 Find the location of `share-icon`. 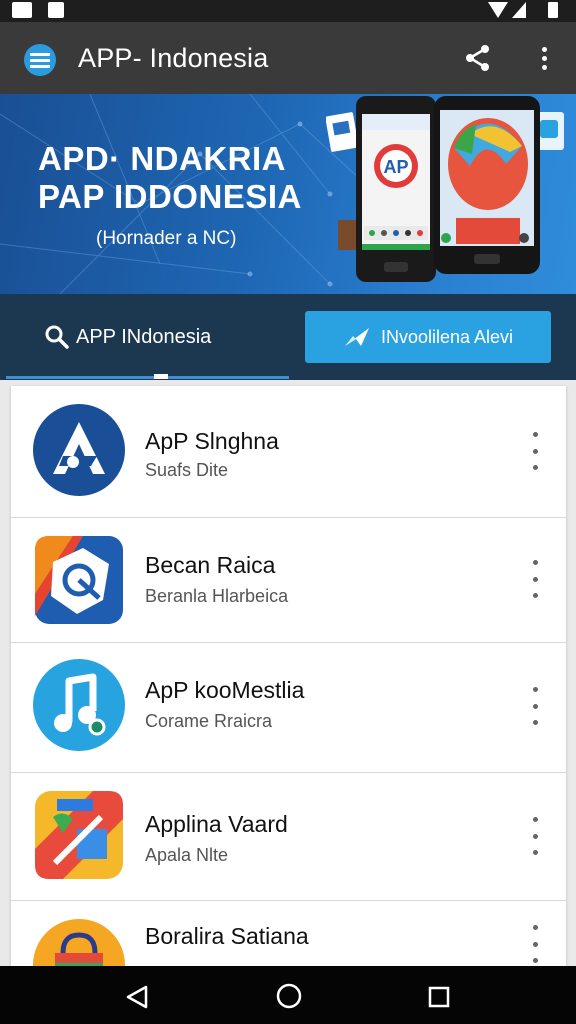

share-icon is located at coordinates (478, 58).